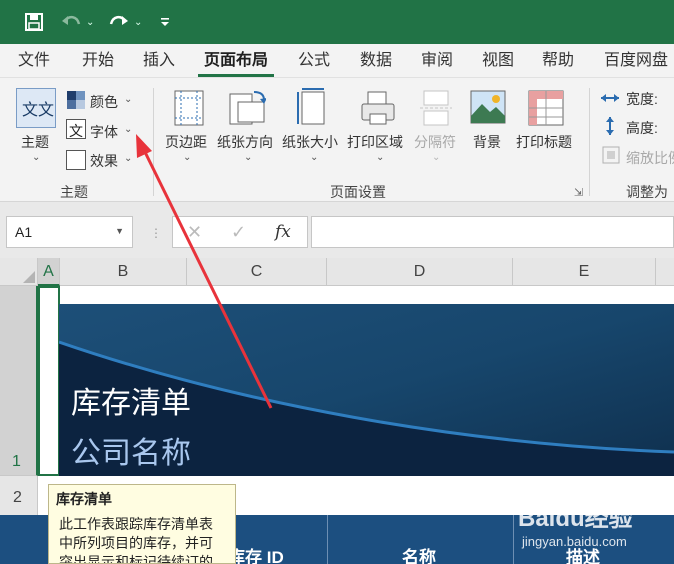 The width and height of the screenshot is (674, 564). What do you see at coordinates (204, 271) in the screenshot?
I see `annotation-arrow` at bounding box center [204, 271].